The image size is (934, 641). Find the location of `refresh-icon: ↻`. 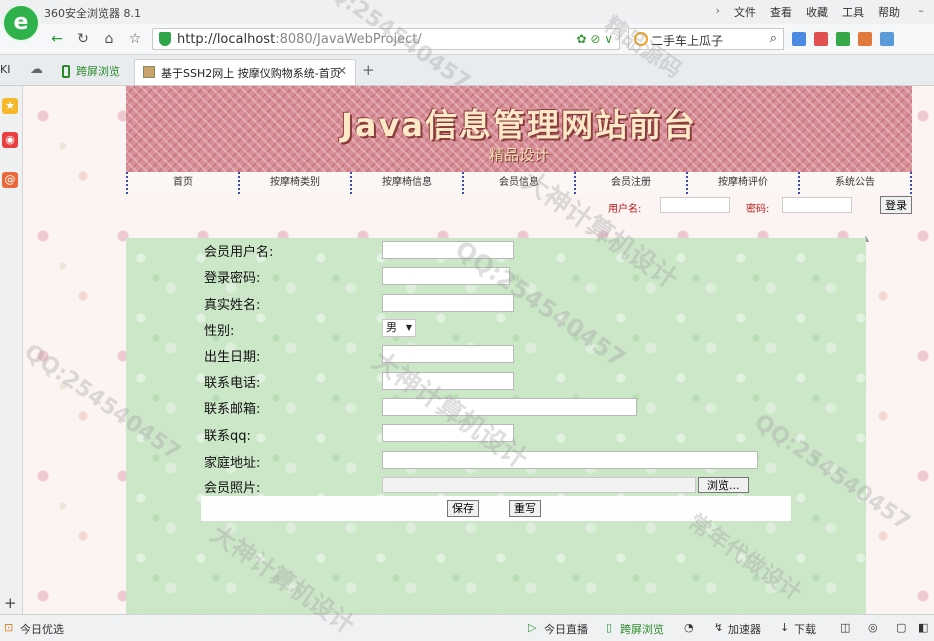

refresh-icon: ↻ is located at coordinates (83, 39).